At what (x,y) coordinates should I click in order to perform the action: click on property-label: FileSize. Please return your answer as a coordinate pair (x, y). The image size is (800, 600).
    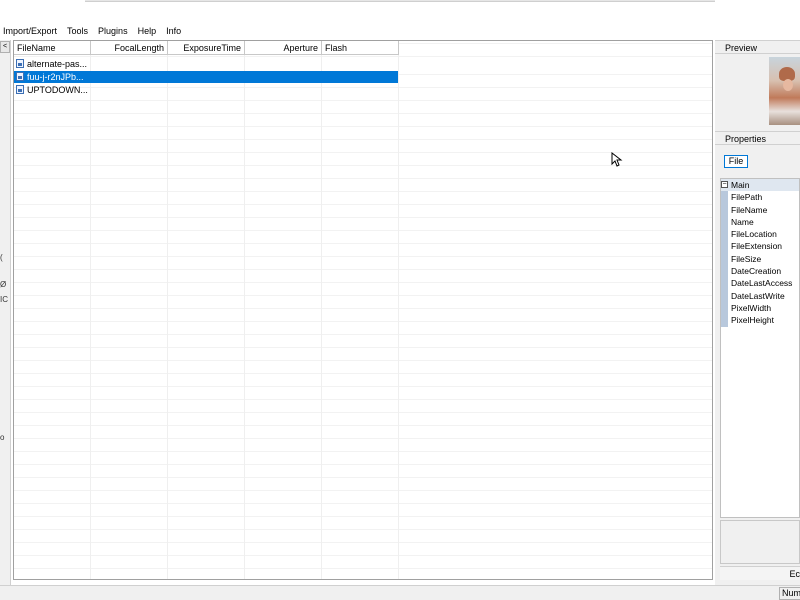
    Looking at the image, I should click on (746, 258).